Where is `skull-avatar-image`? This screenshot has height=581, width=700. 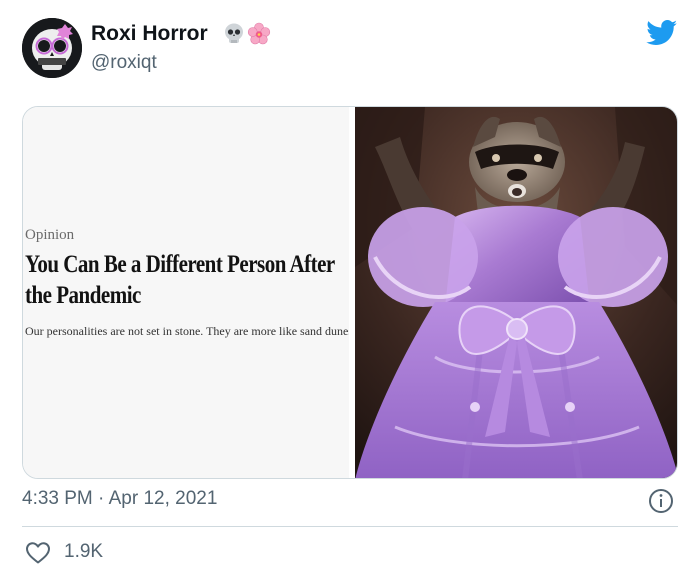 skull-avatar-image is located at coordinates (52, 48).